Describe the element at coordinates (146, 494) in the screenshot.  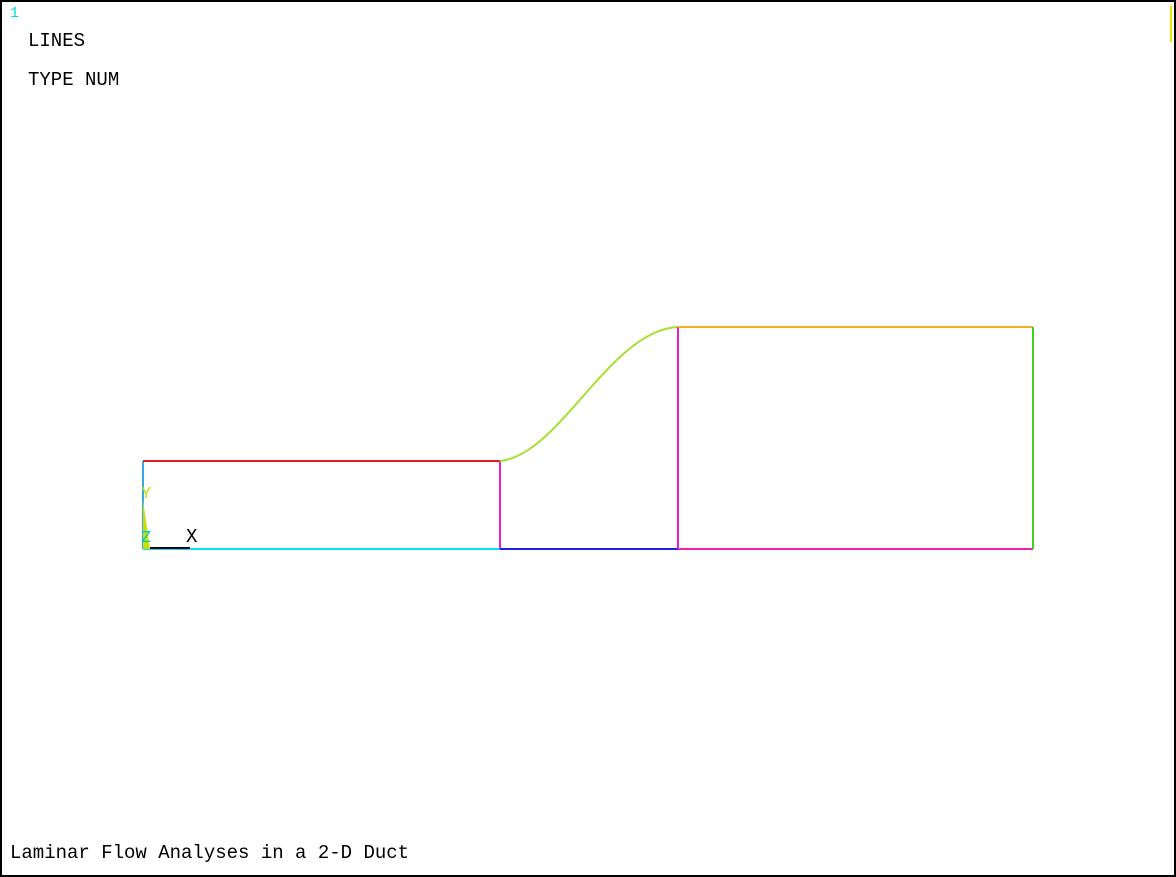
I see `triad-y-label: Y` at that location.